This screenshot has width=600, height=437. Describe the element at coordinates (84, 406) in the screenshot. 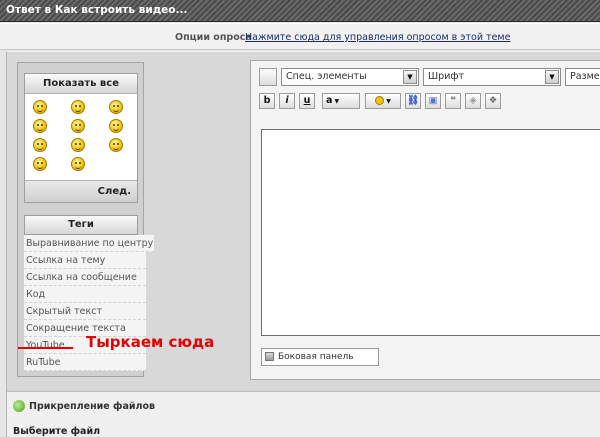

I see `attachments-header: Прикрепление файлов` at that location.